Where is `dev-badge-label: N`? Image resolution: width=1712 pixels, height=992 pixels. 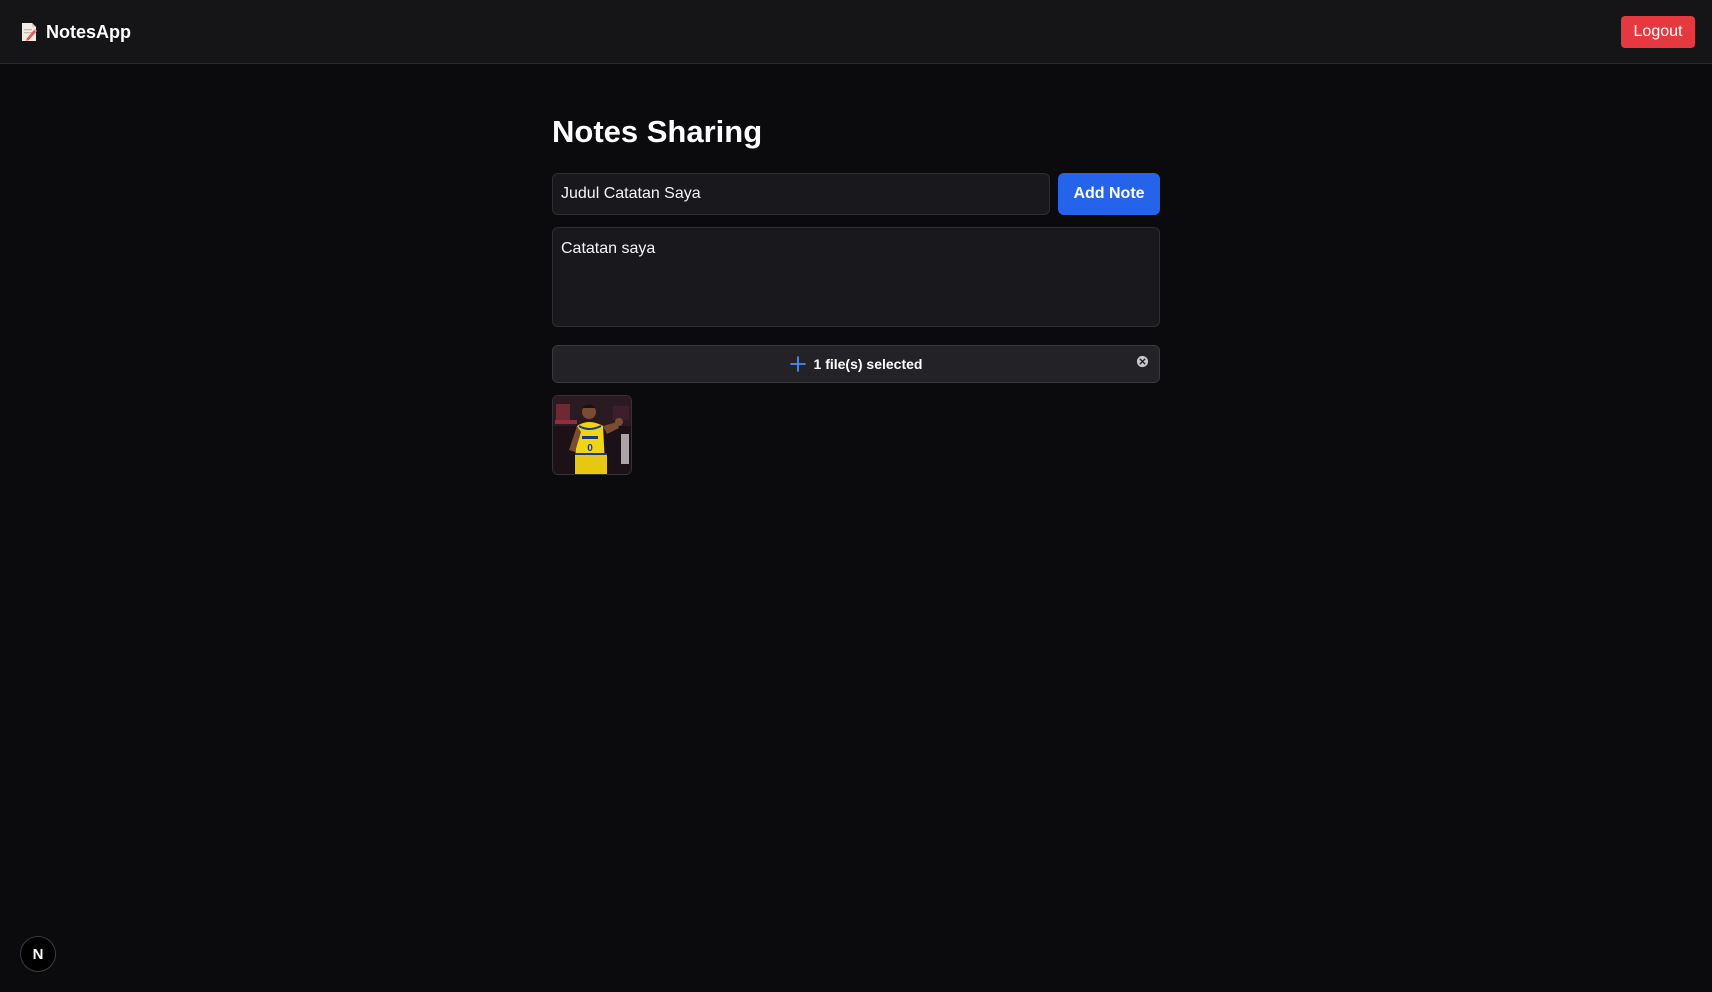 dev-badge-label: N is located at coordinates (38, 954).